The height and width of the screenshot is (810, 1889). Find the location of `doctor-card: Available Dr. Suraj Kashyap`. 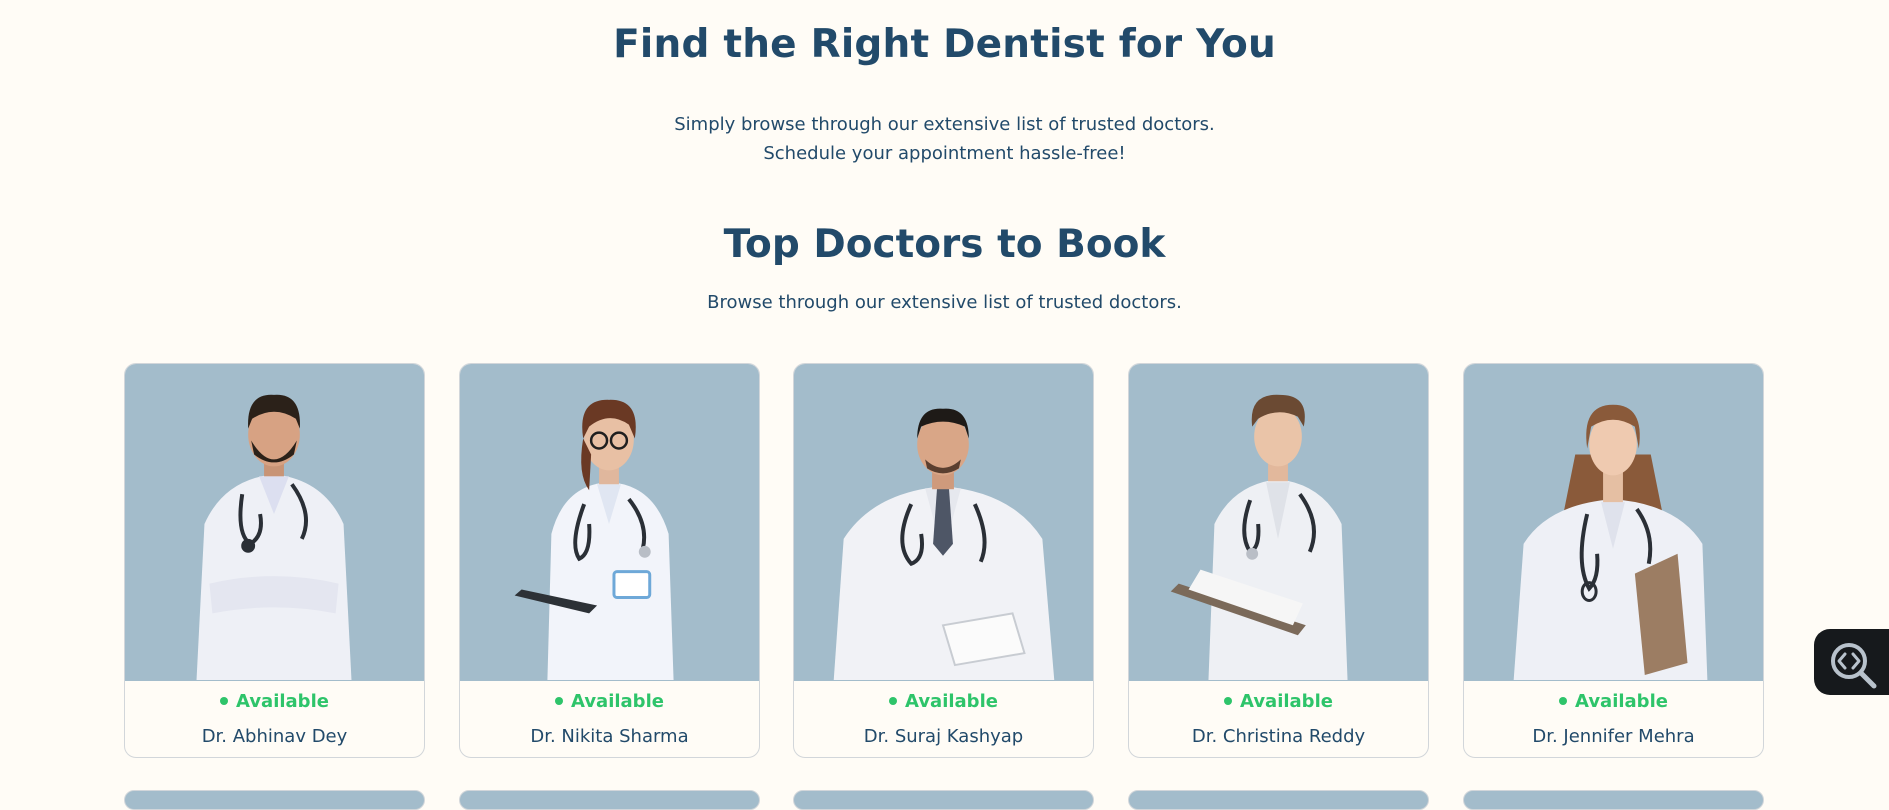

doctor-card: Available Dr. Suraj Kashyap is located at coordinates (943, 560).